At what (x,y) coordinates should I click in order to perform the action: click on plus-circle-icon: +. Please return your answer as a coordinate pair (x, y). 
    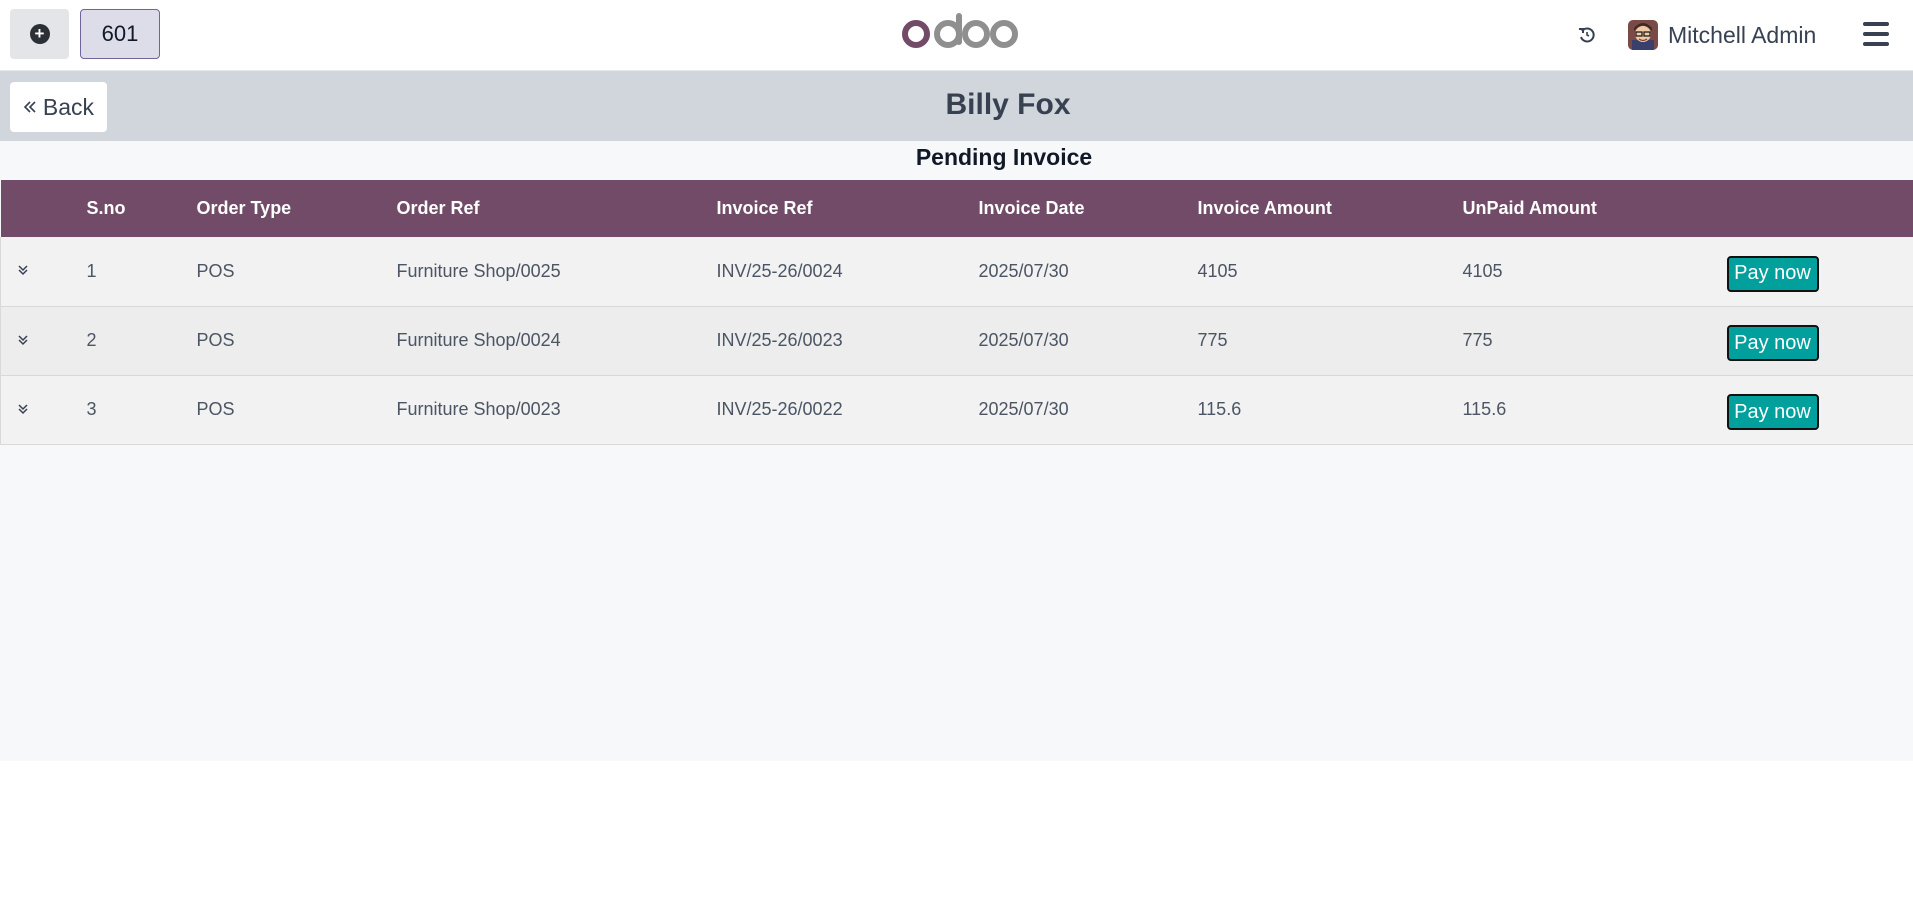
    Looking at the image, I should click on (39, 34).